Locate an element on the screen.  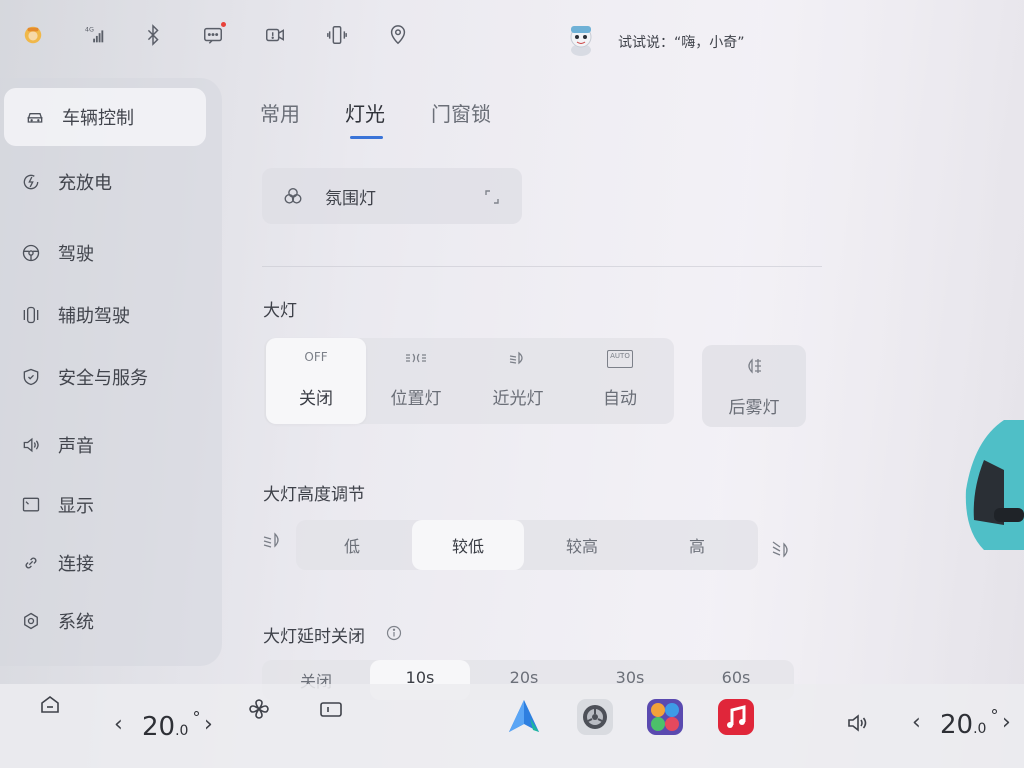
headlight-mode-label: 自动 is located at coordinates (620, 399).